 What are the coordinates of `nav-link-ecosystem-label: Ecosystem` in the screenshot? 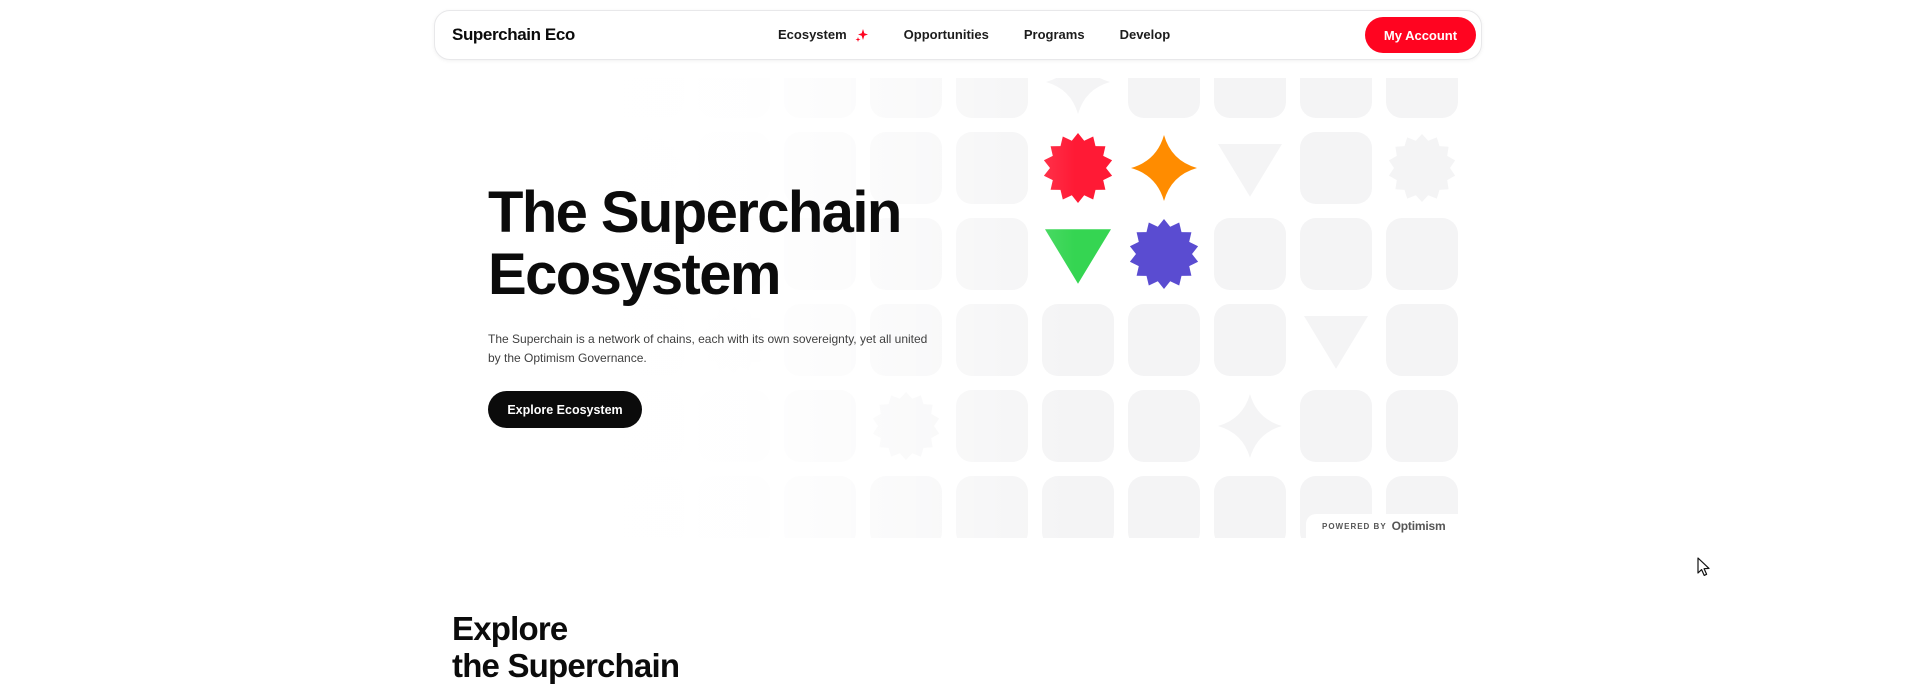 It's located at (812, 34).